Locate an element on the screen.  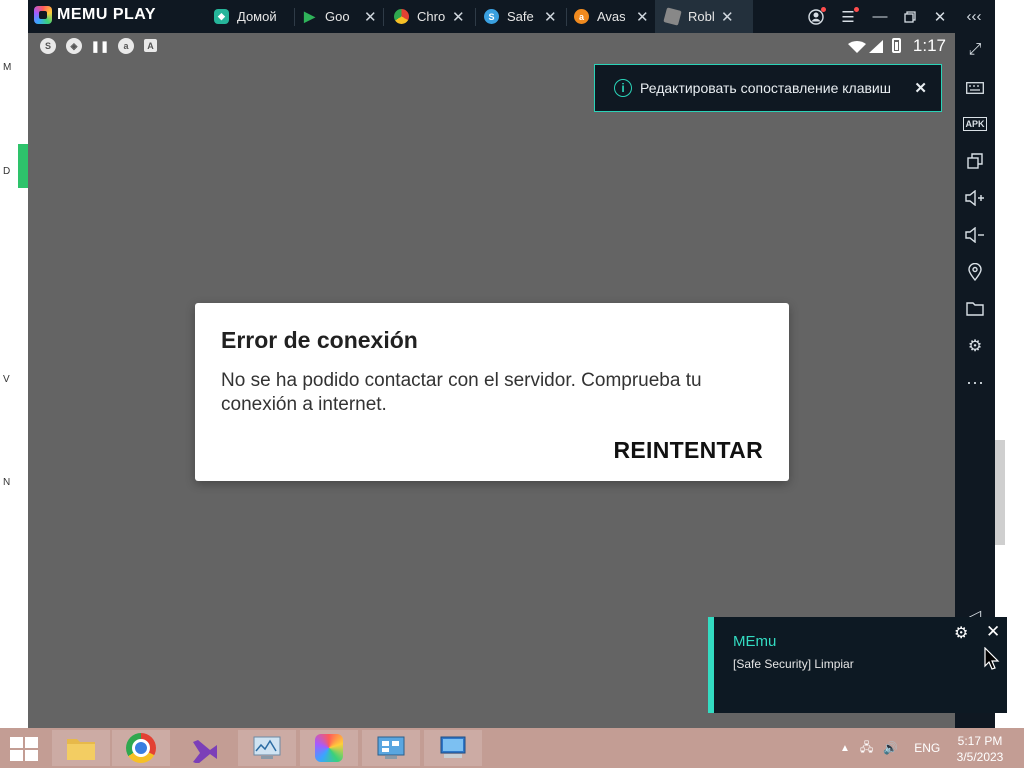
account-icon is located at coordinates (816, 16).